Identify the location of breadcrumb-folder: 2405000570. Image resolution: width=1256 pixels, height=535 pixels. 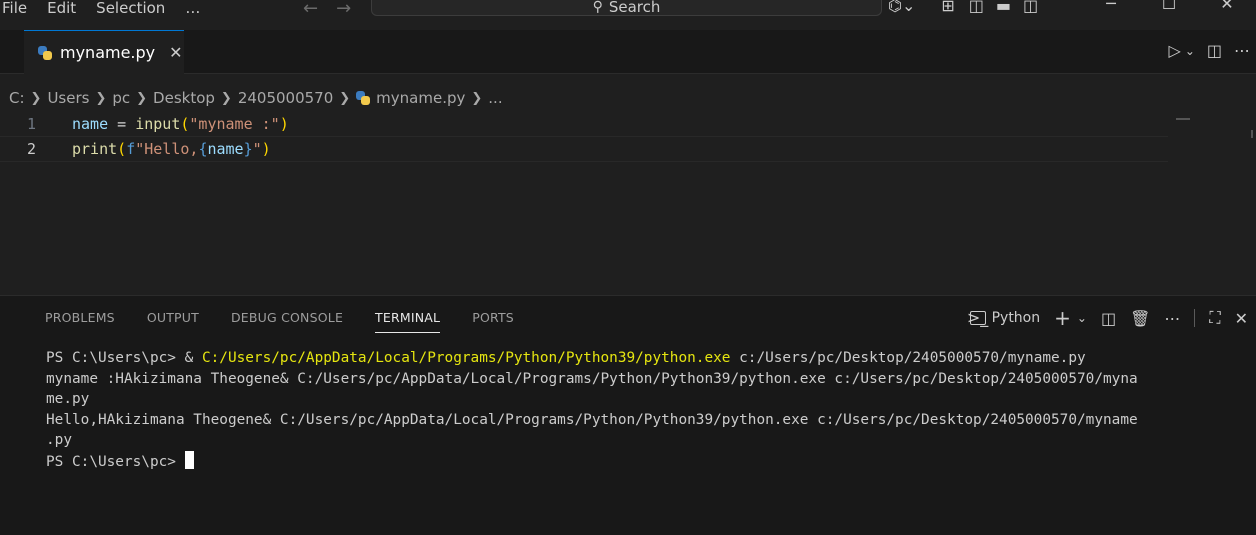
(285, 98).